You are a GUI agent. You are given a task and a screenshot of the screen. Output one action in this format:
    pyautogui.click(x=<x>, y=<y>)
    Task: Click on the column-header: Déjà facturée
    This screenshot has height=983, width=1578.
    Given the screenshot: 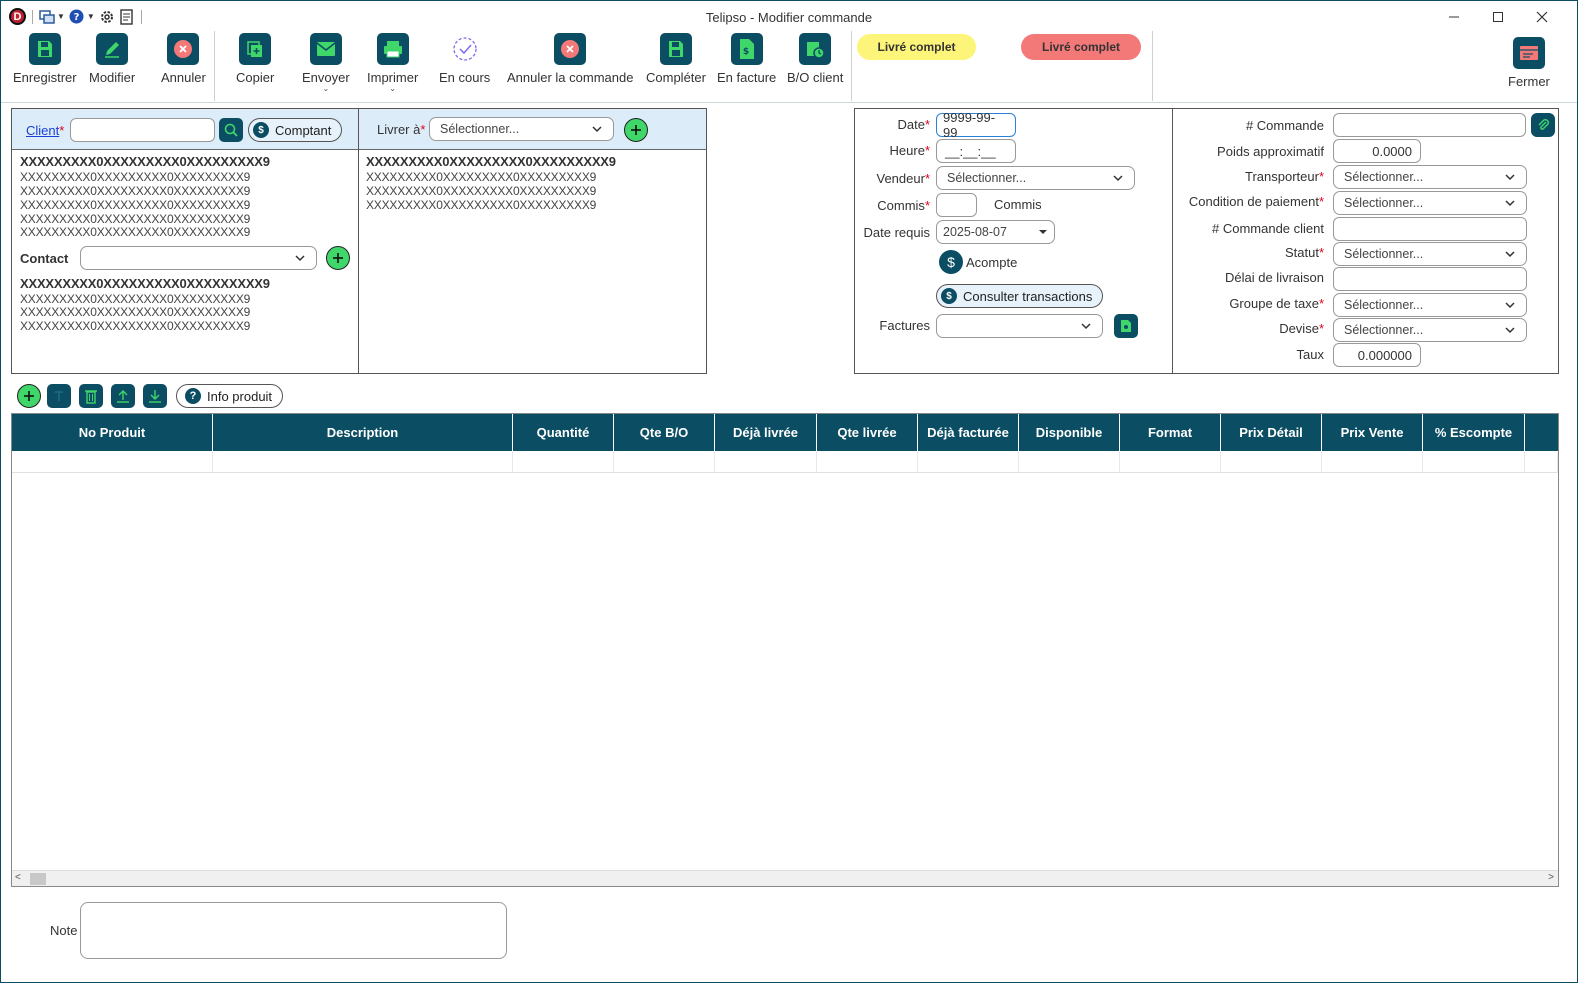 What is the action you would take?
    pyautogui.click(x=968, y=432)
    